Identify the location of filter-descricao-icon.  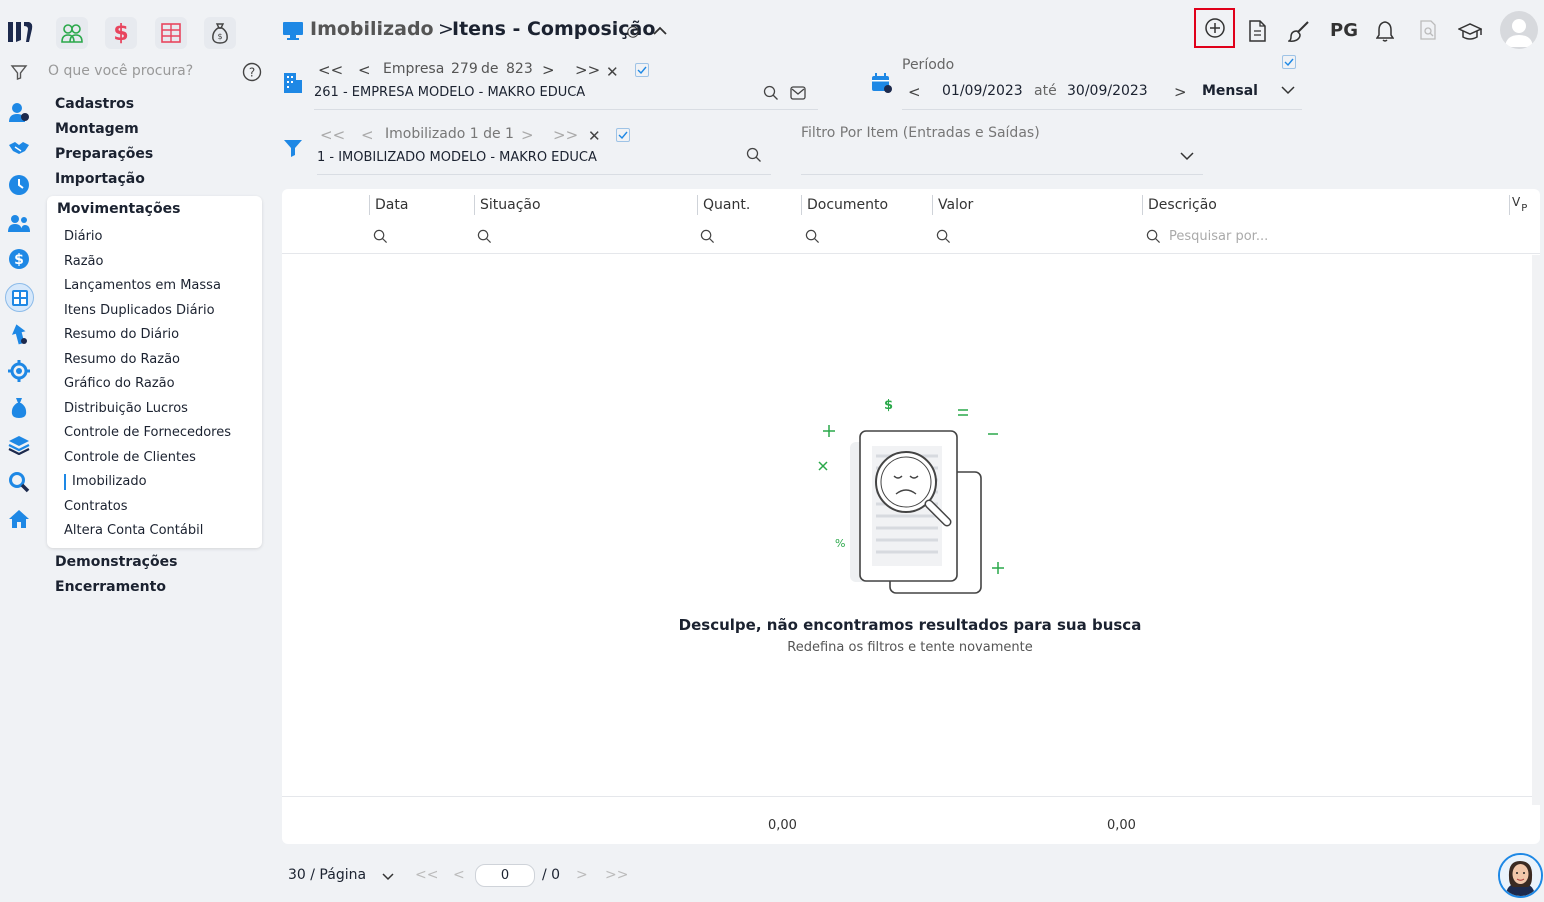
(1153, 236).